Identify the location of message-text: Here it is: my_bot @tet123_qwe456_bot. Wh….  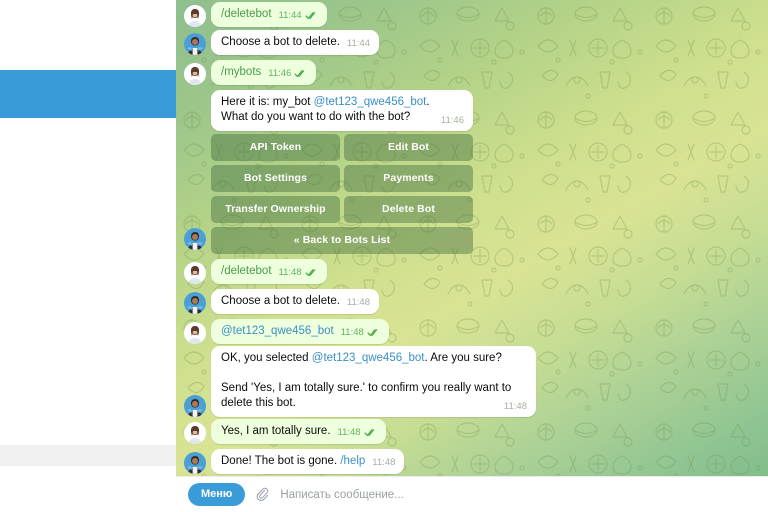
(342, 110).